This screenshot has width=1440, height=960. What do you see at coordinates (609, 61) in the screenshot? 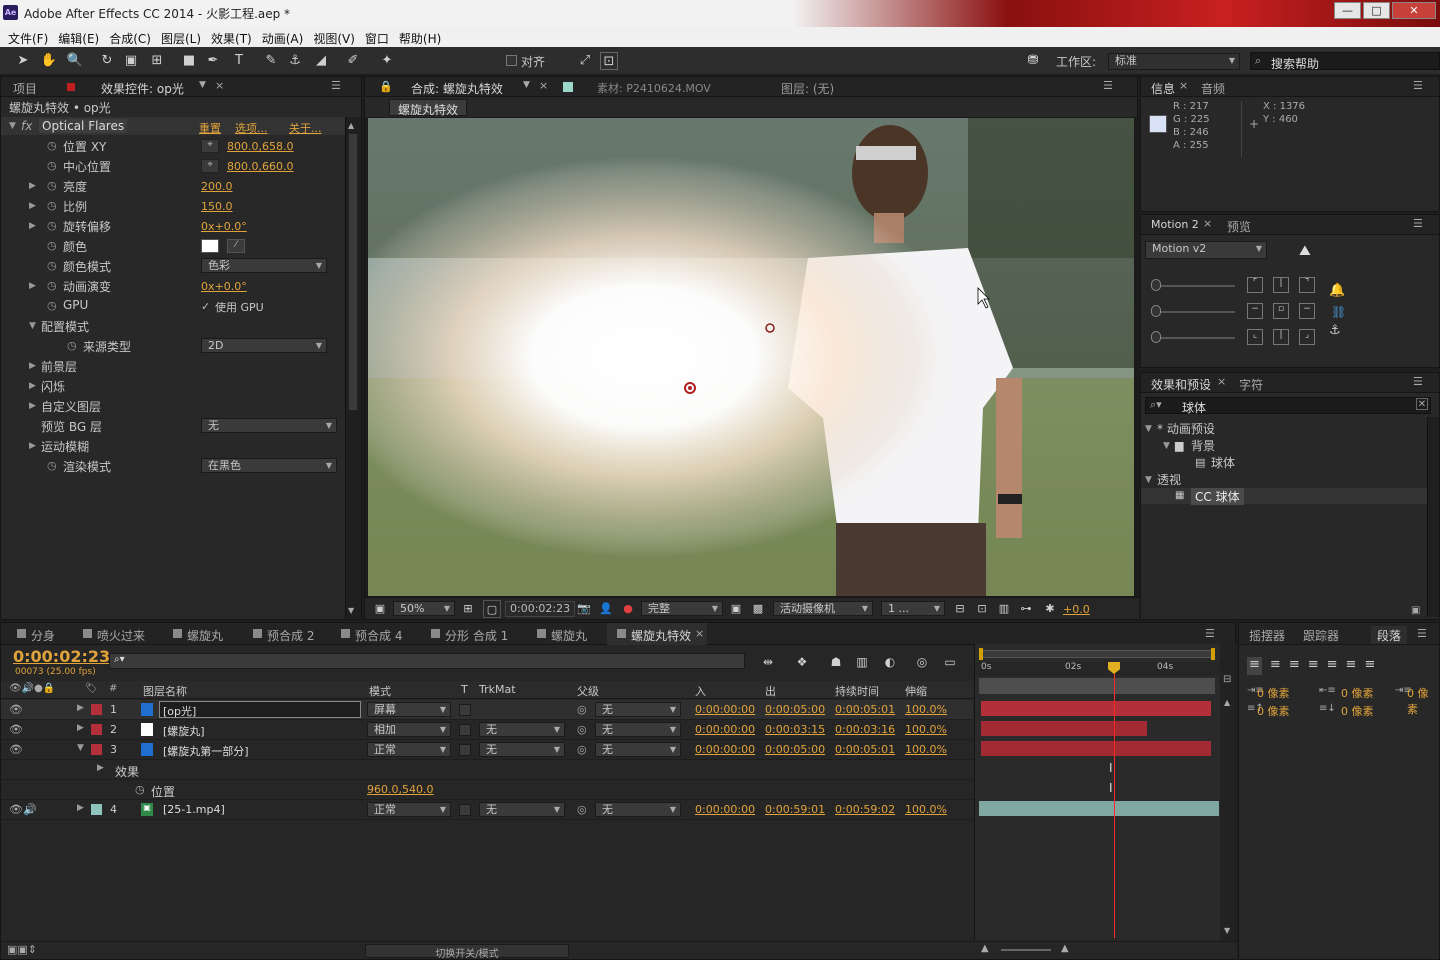
I see `expand-icon: ⊡` at bounding box center [609, 61].